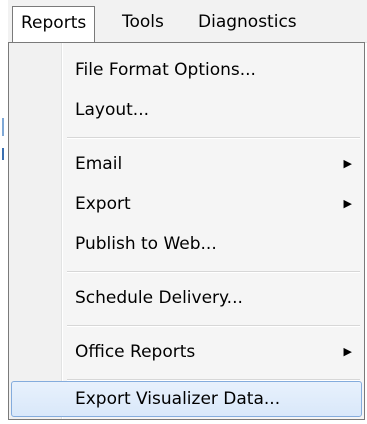 Image resolution: width=367 pixels, height=424 pixels. What do you see at coordinates (135, 352) in the screenshot?
I see `menu-item-label: Office Reports` at bounding box center [135, 352].